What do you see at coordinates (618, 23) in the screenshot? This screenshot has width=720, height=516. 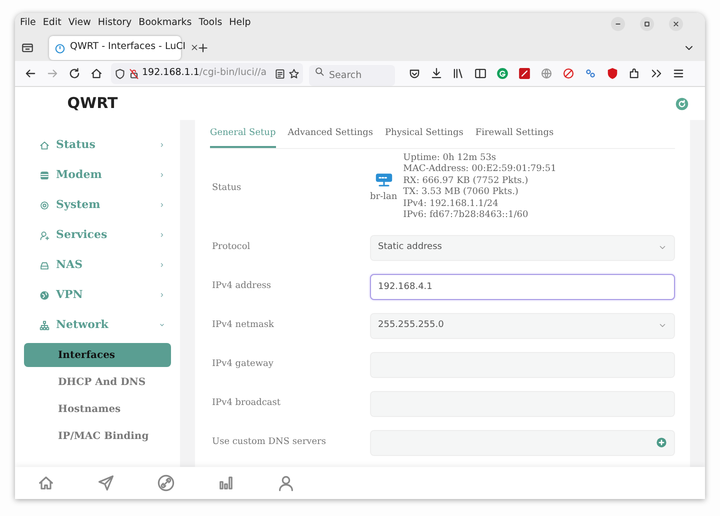 I see `minimize-icon` at bounding box center [618, 23].